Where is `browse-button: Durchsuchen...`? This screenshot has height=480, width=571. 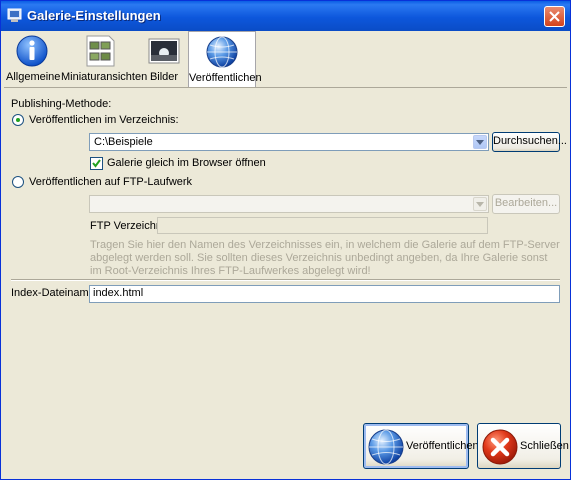 browse-button: Durchsuchen... is located at coordinates (529, 142).